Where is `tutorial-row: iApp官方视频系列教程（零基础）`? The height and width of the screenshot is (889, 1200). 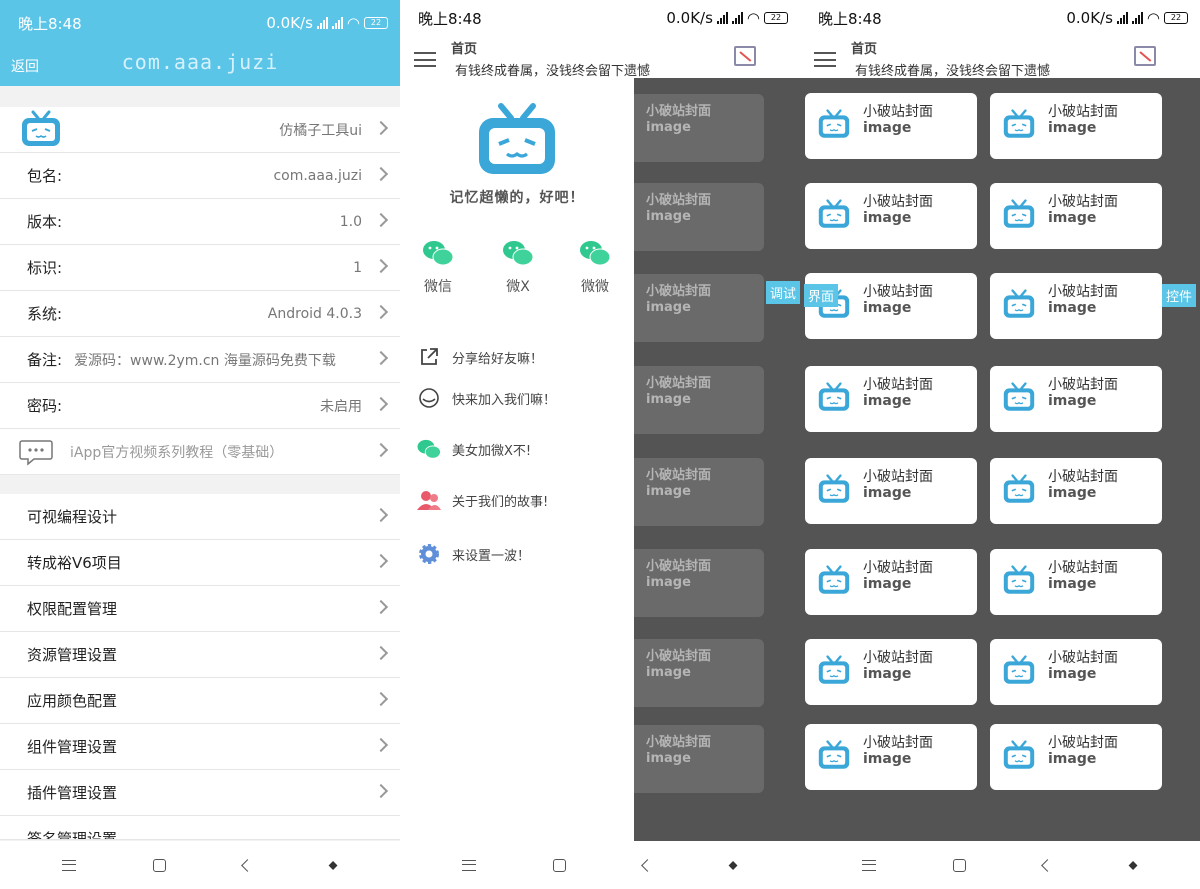
tutorial-row: iApp官方视频系列教程（零基础） is located at coordinates (200, 452).